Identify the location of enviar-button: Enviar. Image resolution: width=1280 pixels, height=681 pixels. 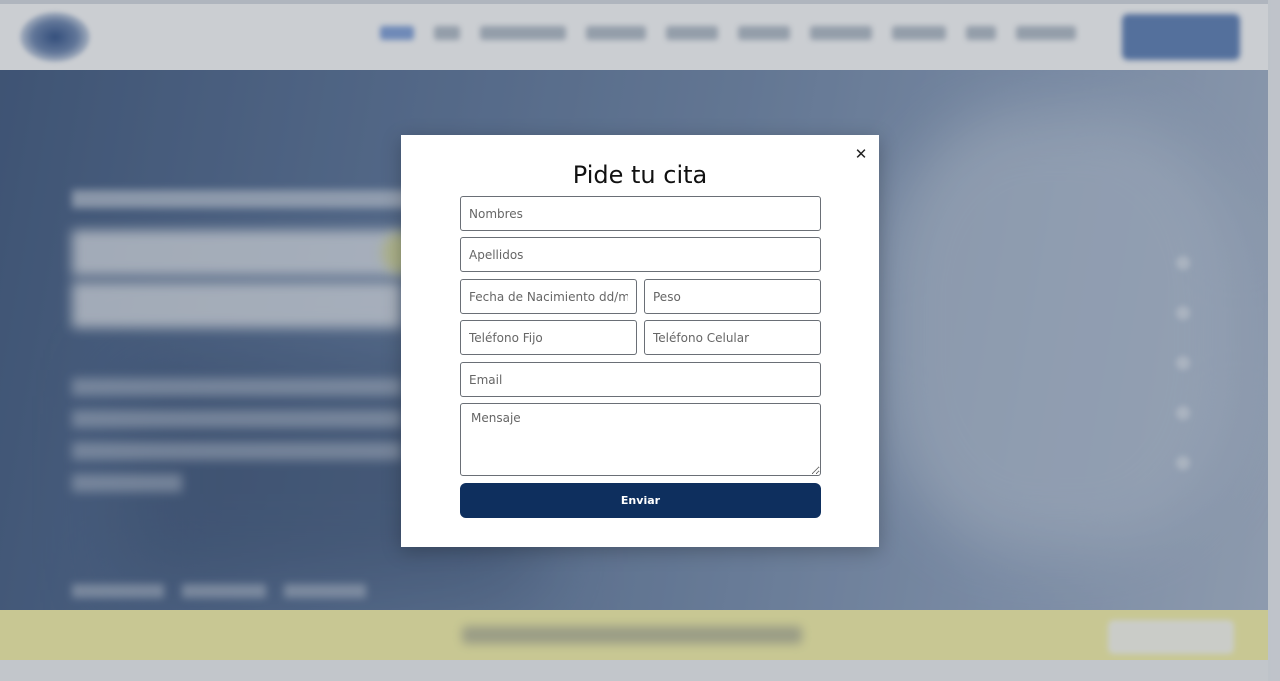
(640, 500).